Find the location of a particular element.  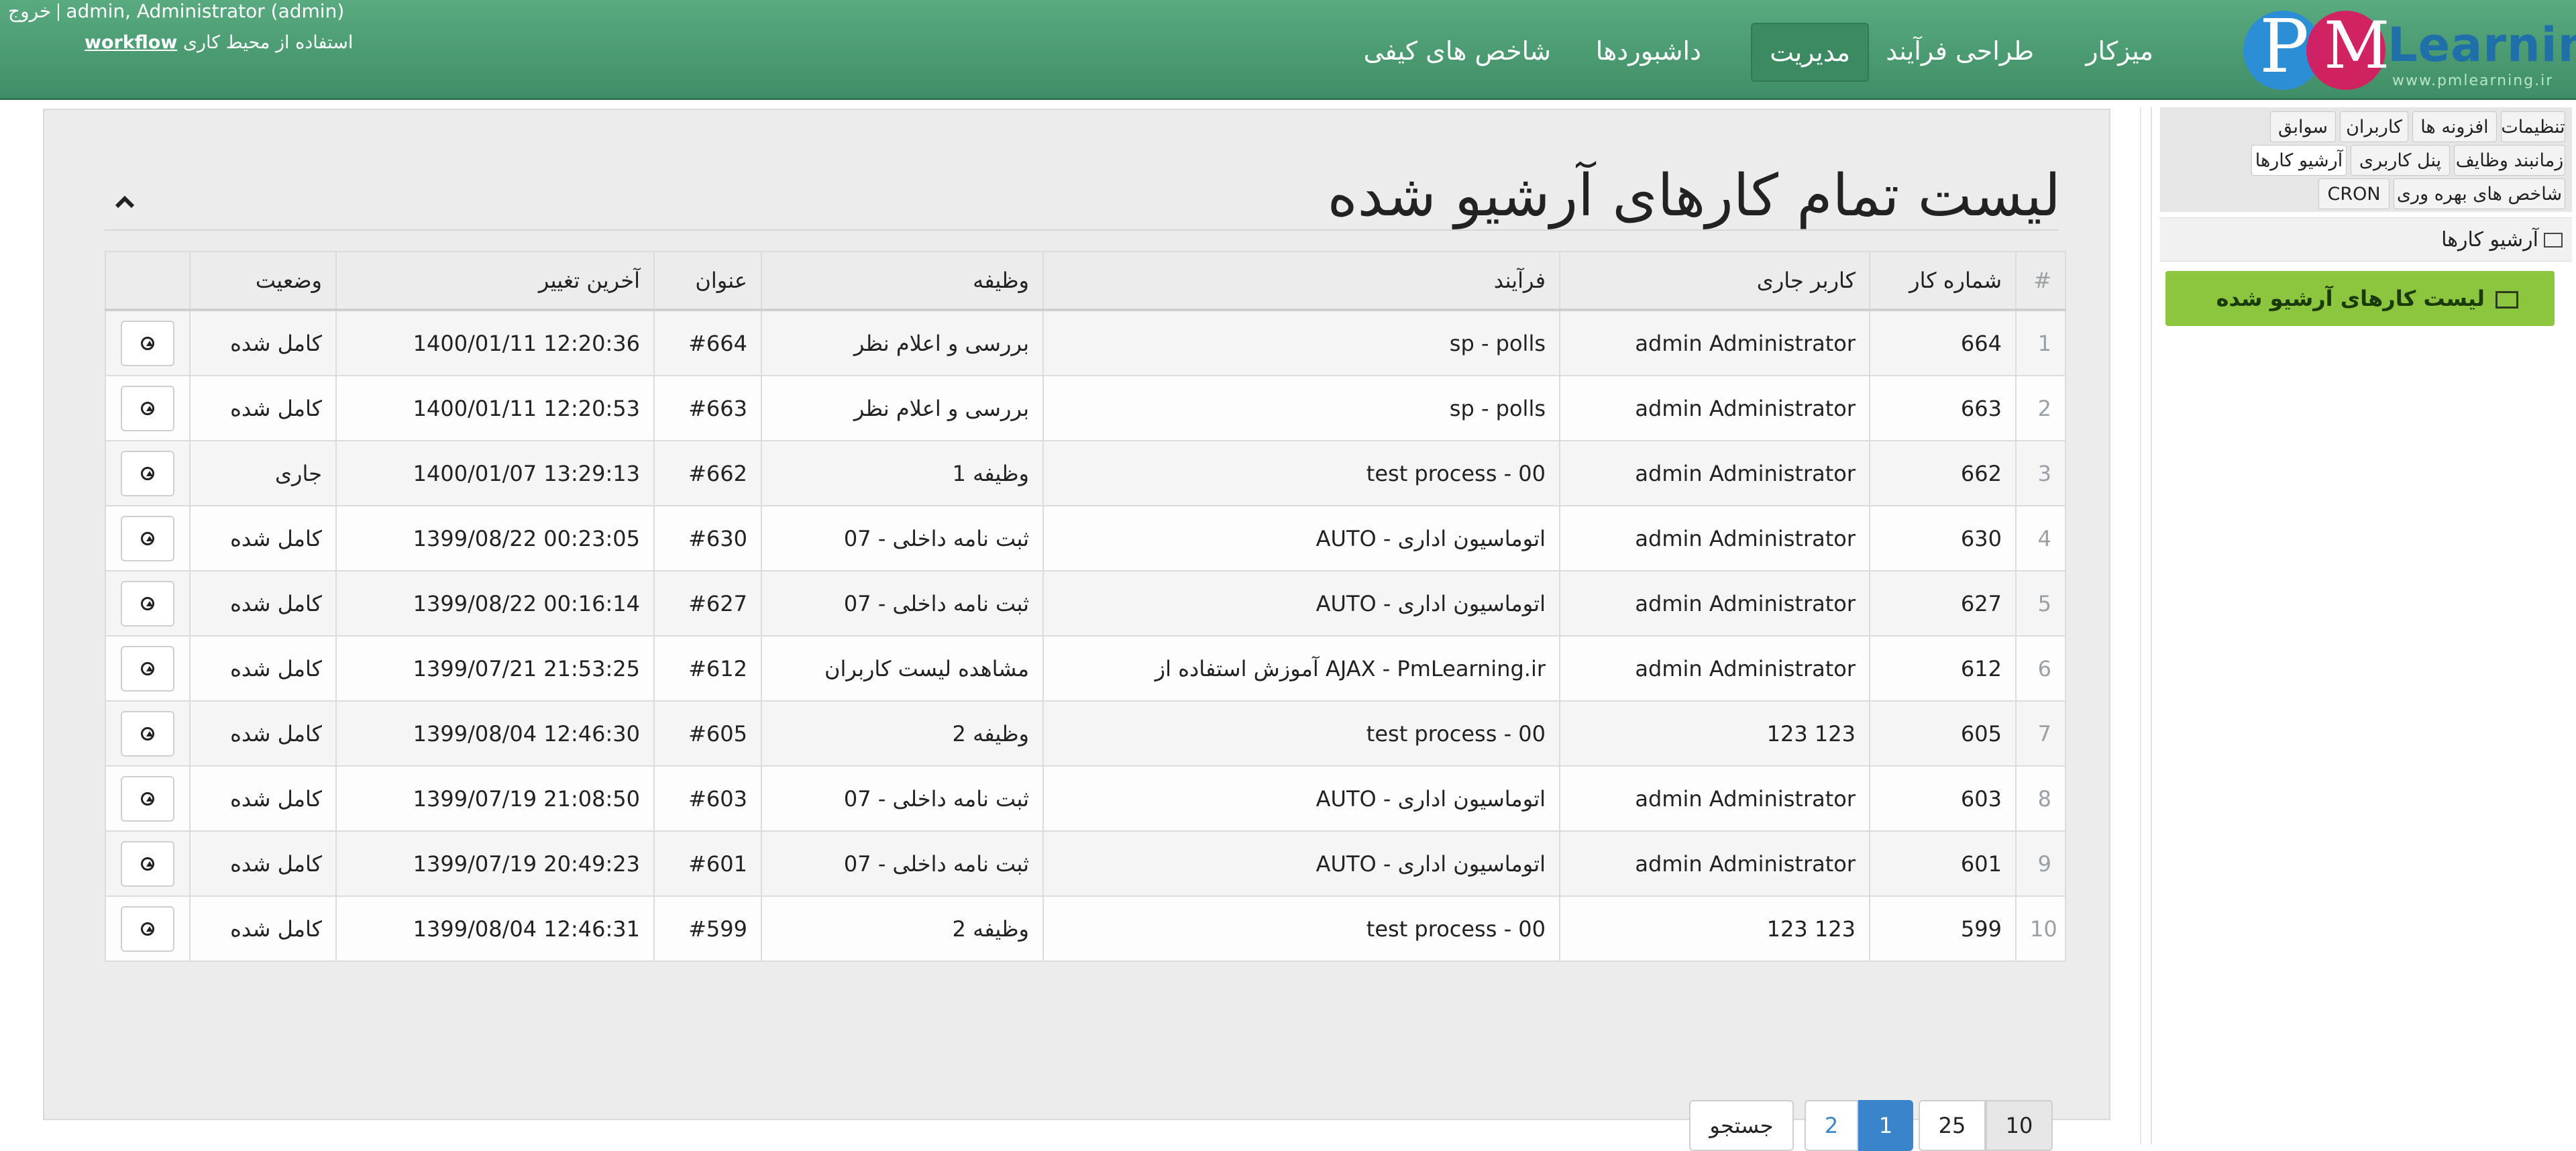

col-task: وظیفه is located at coordinates (902, 281).